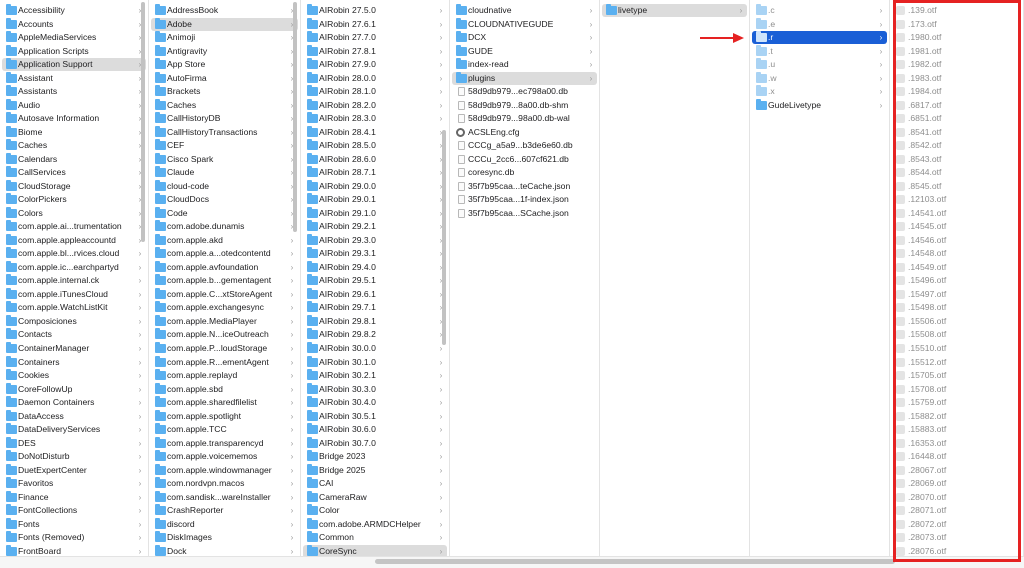 The image size is (1024, 568). I want to click on folder-row: AIRobin 28.2.0 ›, so click(375, 105).